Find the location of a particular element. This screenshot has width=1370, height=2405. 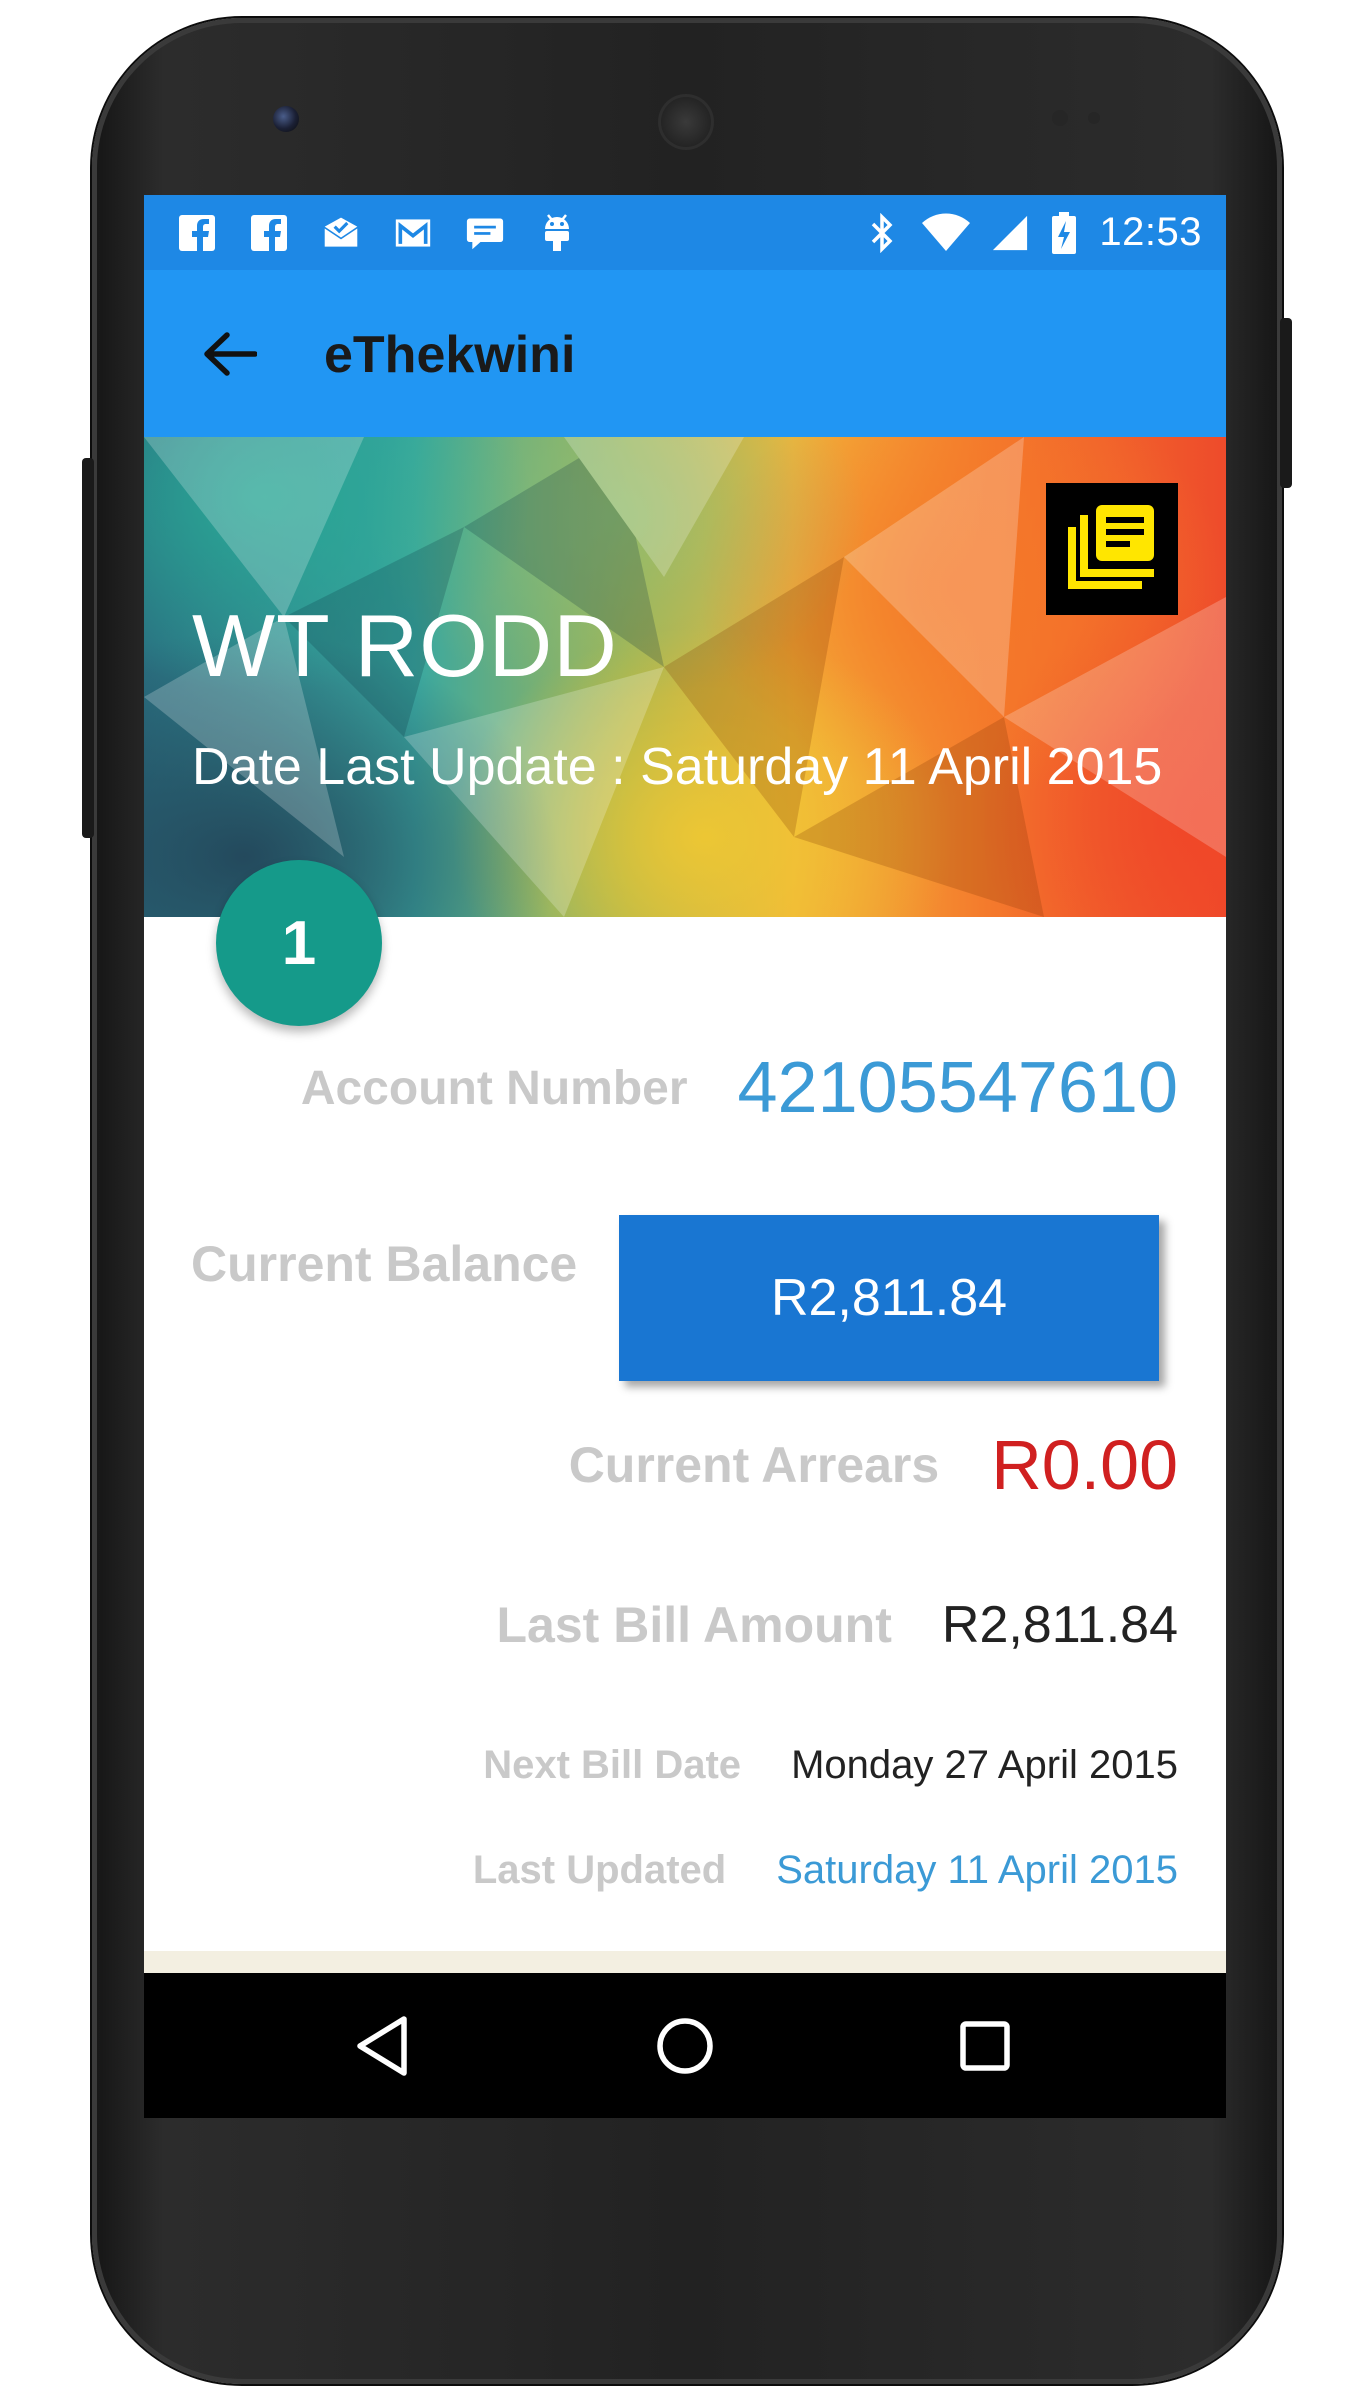

last-updated-value: Saturday 11 April 2015 is located at coordinates (977, 1869).